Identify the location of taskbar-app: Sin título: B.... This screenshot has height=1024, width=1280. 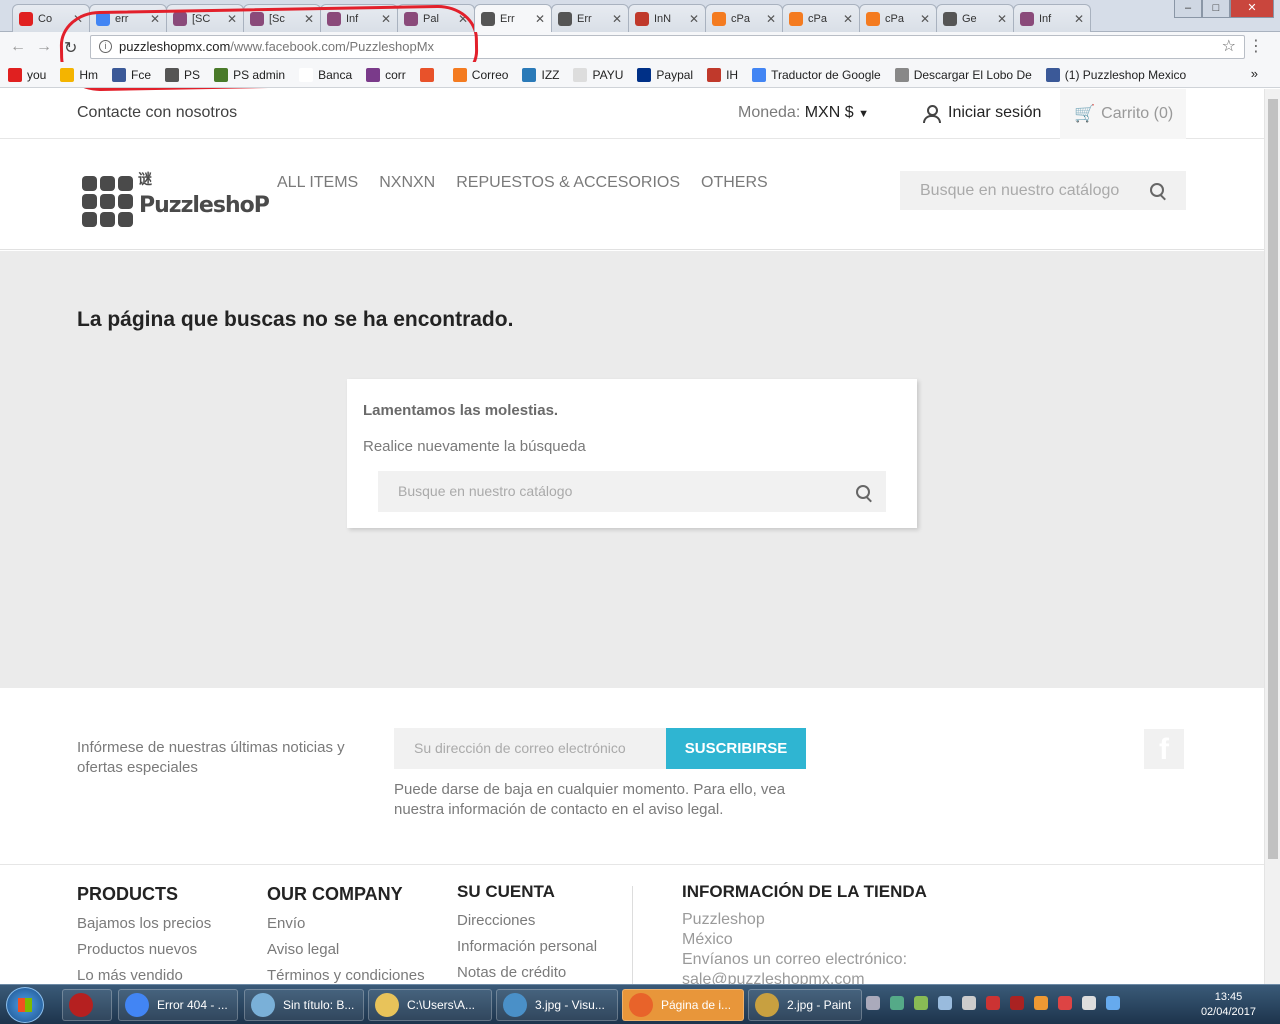
(304, 1005).